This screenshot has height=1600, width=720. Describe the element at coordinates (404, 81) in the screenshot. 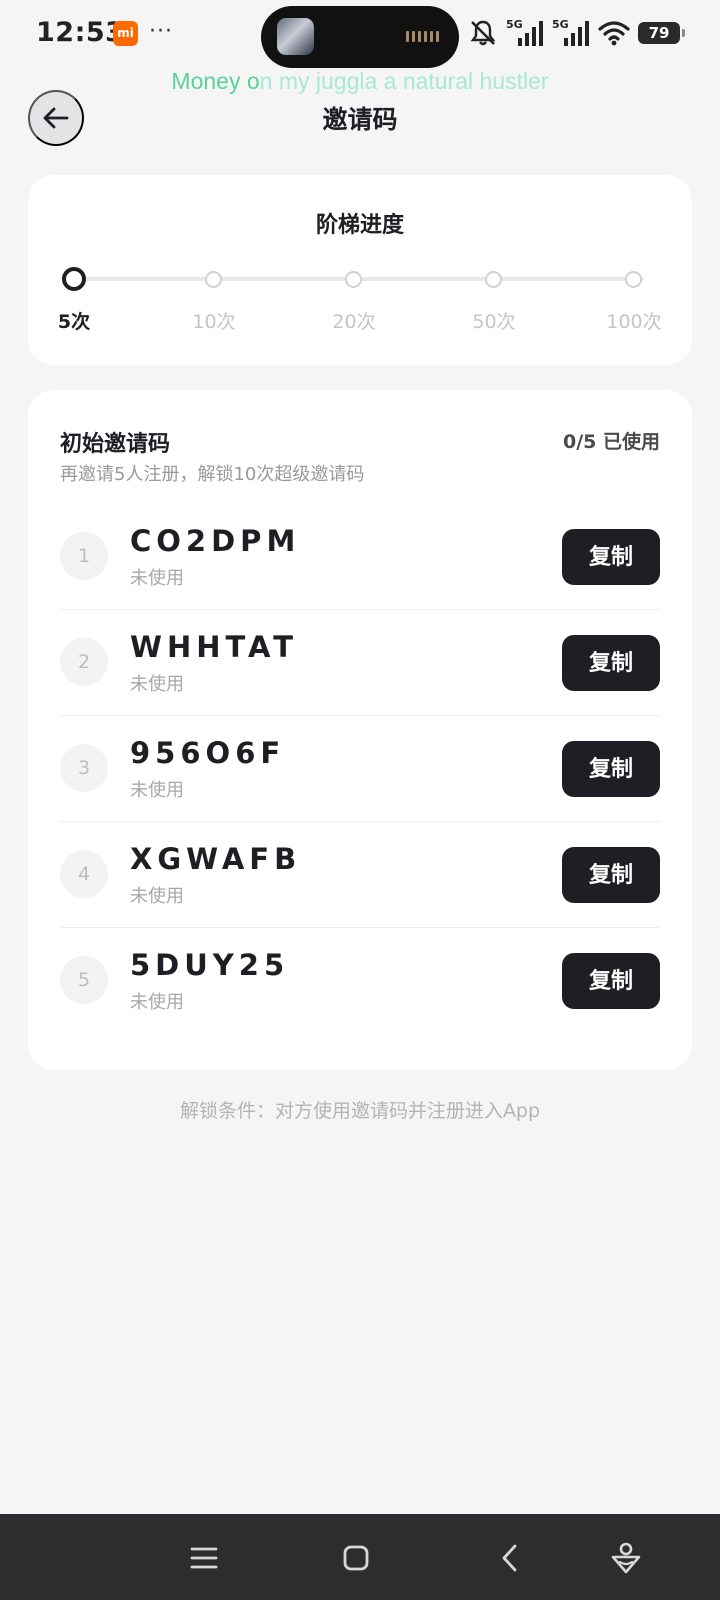

I see `lyric-rest: n my juggla a natural hustler` at that location.